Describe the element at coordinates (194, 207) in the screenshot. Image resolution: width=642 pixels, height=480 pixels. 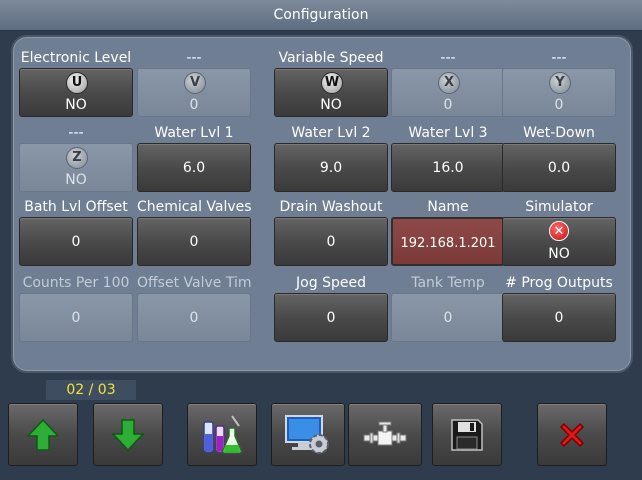
I see `config-label: Chemical Valves` at that location.